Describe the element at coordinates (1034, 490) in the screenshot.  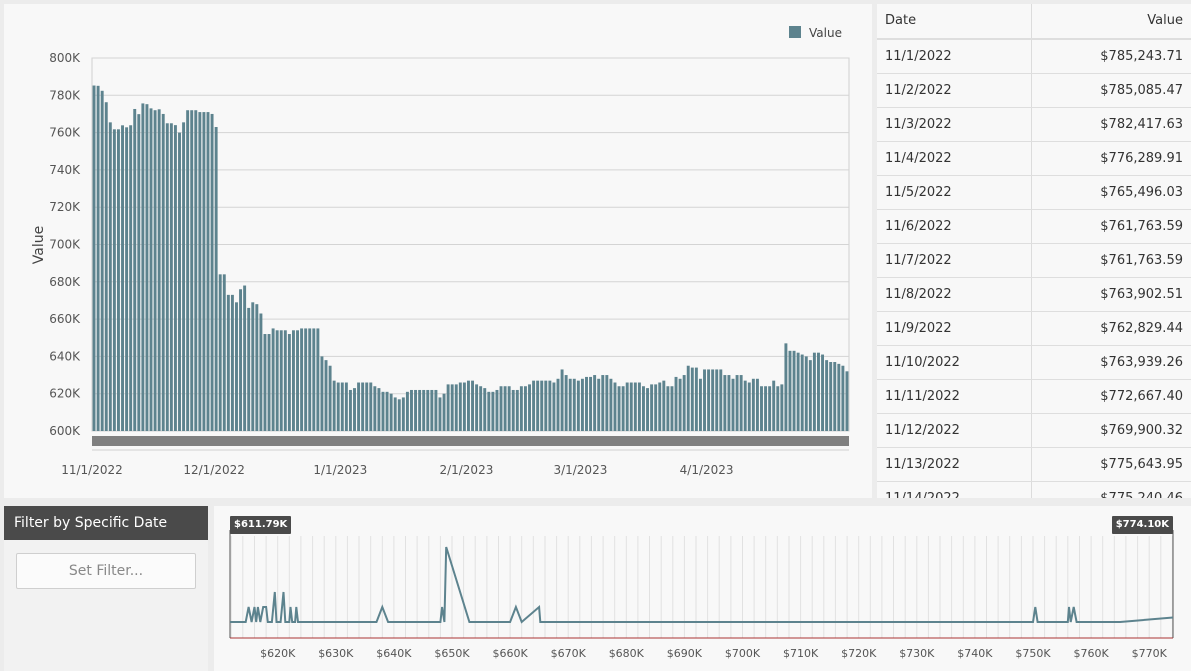
I see `table-row: 11/14/2022$775,240.46` at that location.